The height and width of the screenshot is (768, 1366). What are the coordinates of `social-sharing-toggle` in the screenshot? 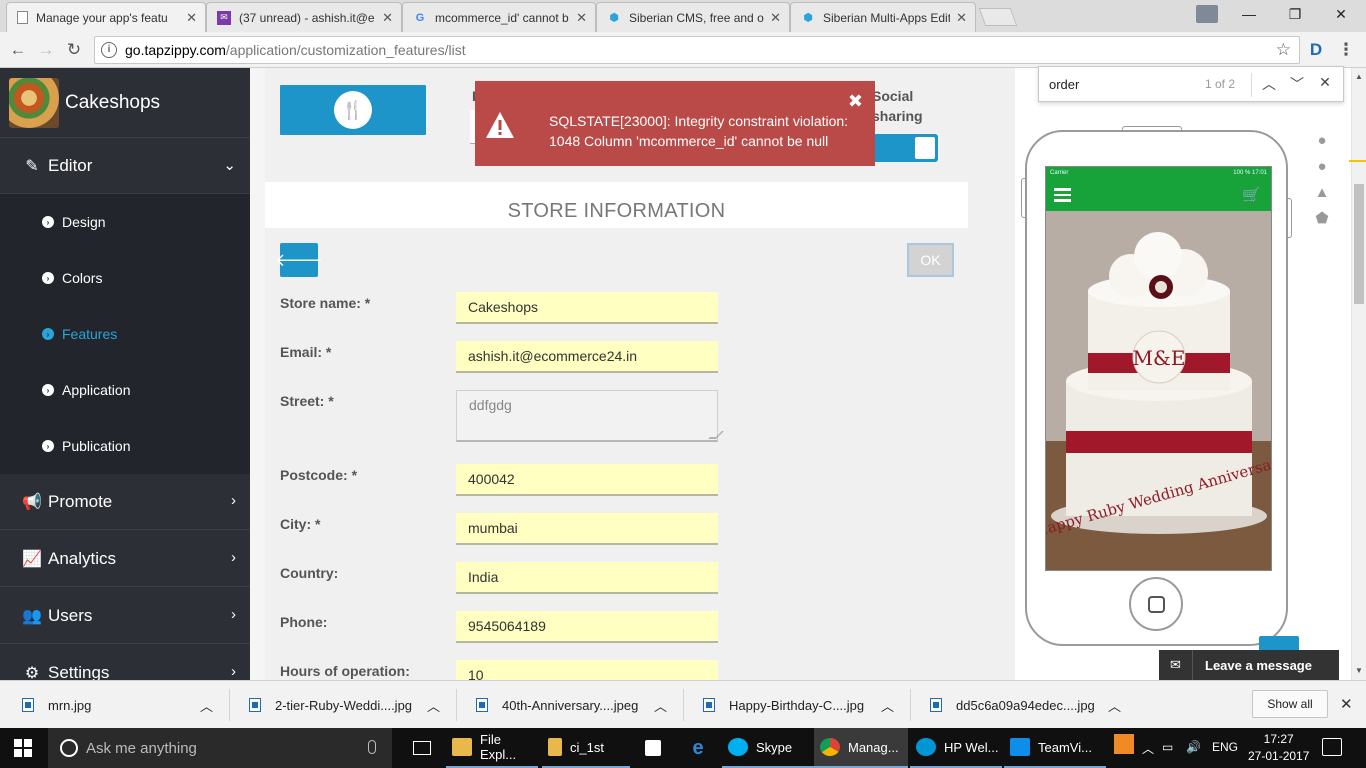 It's located at (904, 148).